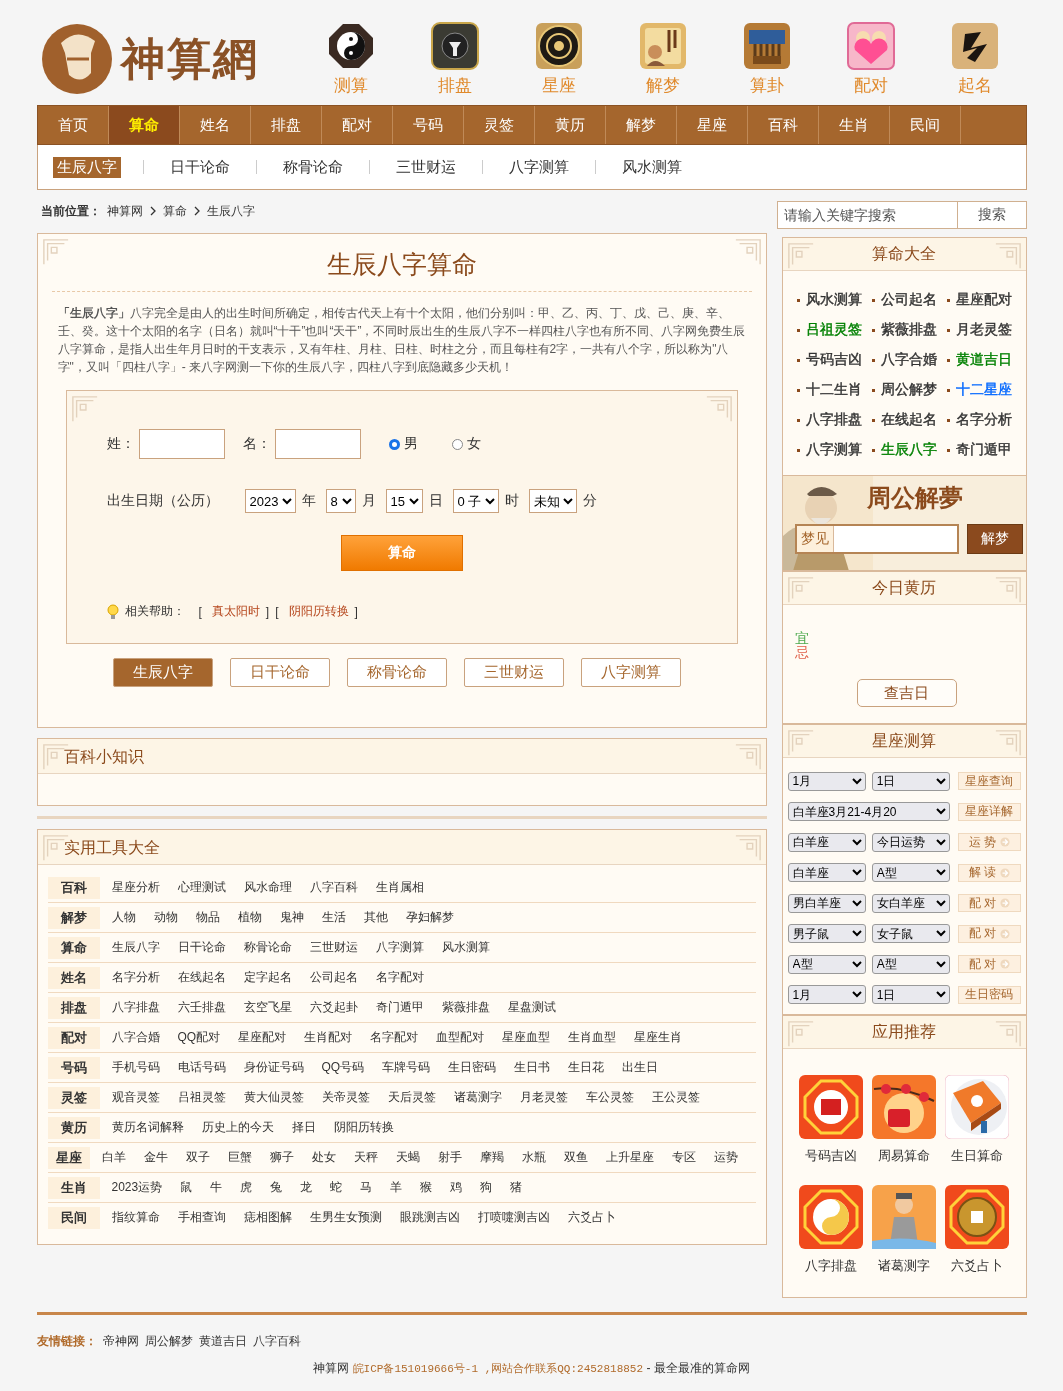 Image resolution: width=1063 pixels, height=1391 pixels. What do you see at coordinates (201, 947) in the screenshot?
I see `tool-link: 日干论命` at bounding box center [201, 947].